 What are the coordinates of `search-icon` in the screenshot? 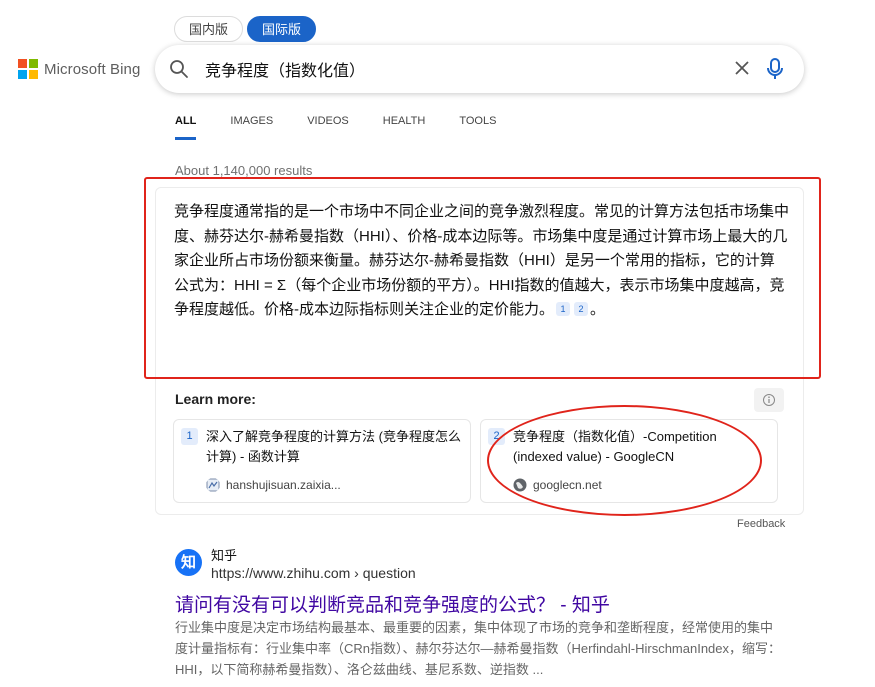 It's located at (179, 69).